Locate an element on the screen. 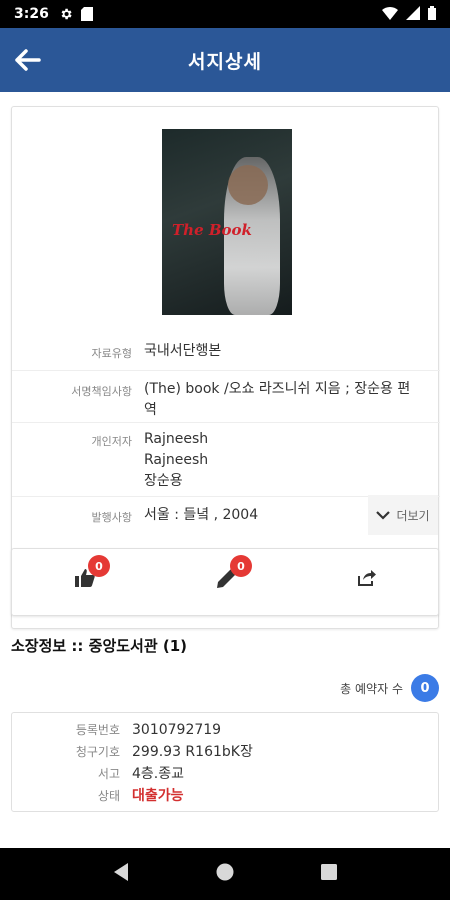  square-recents-icon is located at coordinates (328, 872).